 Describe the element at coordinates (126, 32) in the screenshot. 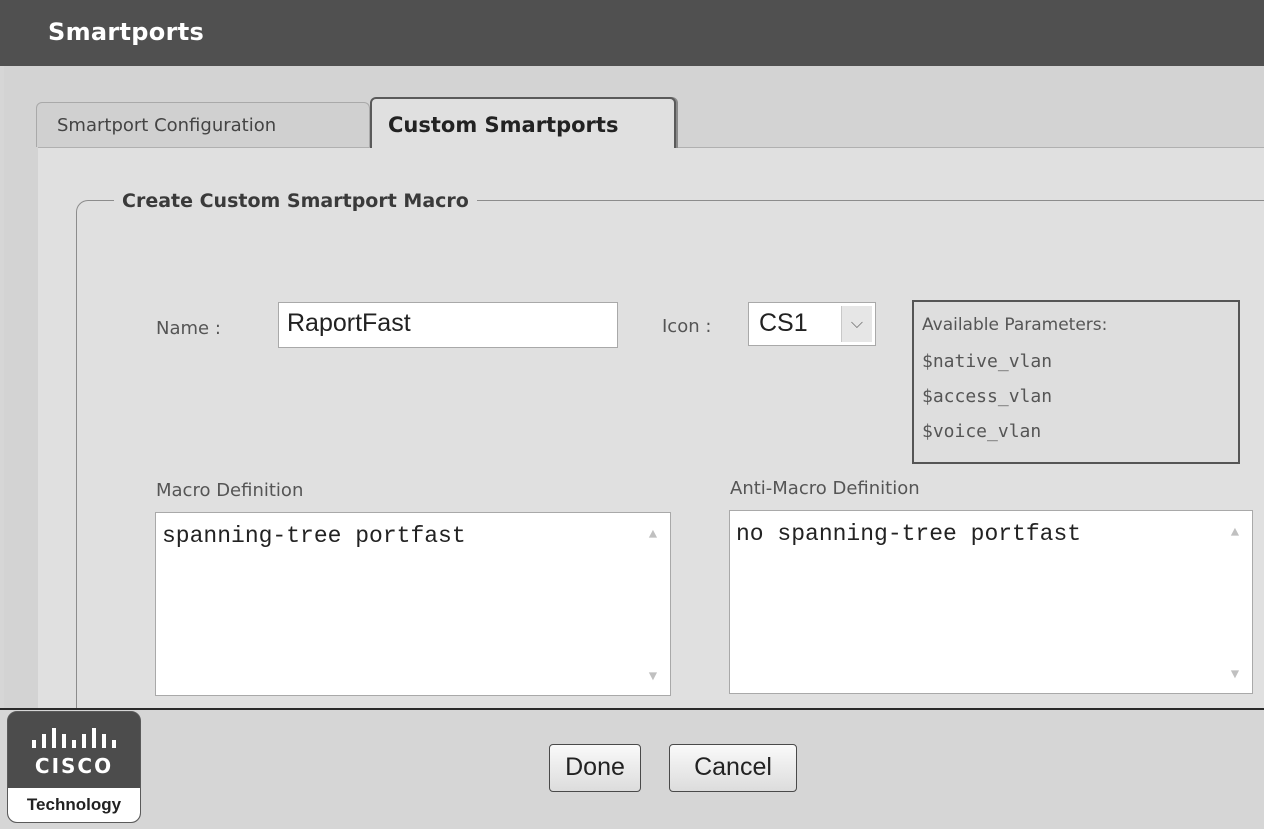

I see `window-title: Smartports` at that location.